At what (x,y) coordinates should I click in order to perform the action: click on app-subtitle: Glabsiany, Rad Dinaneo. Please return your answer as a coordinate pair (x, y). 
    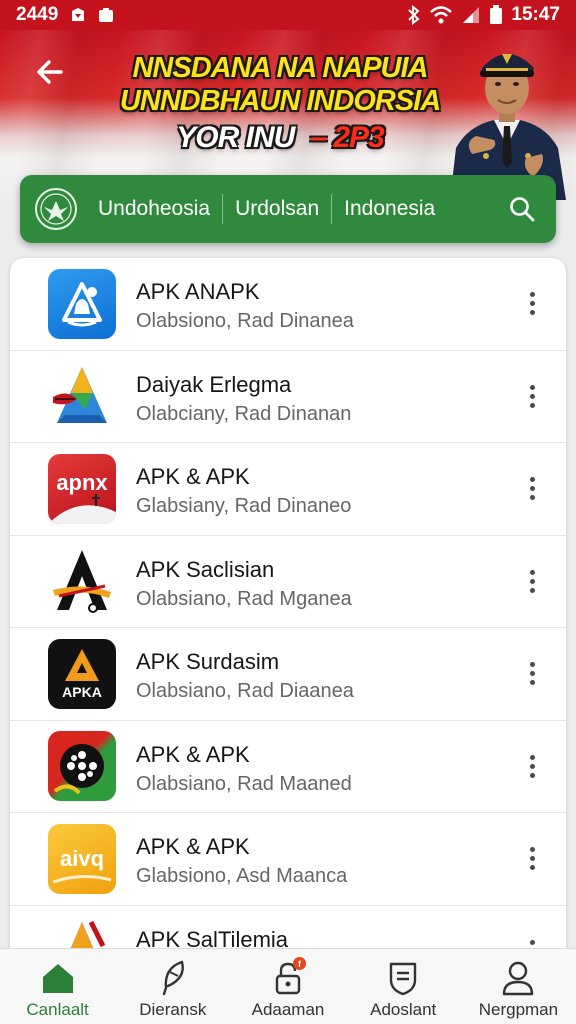
    Looking at the image, I should click on (244, 506).